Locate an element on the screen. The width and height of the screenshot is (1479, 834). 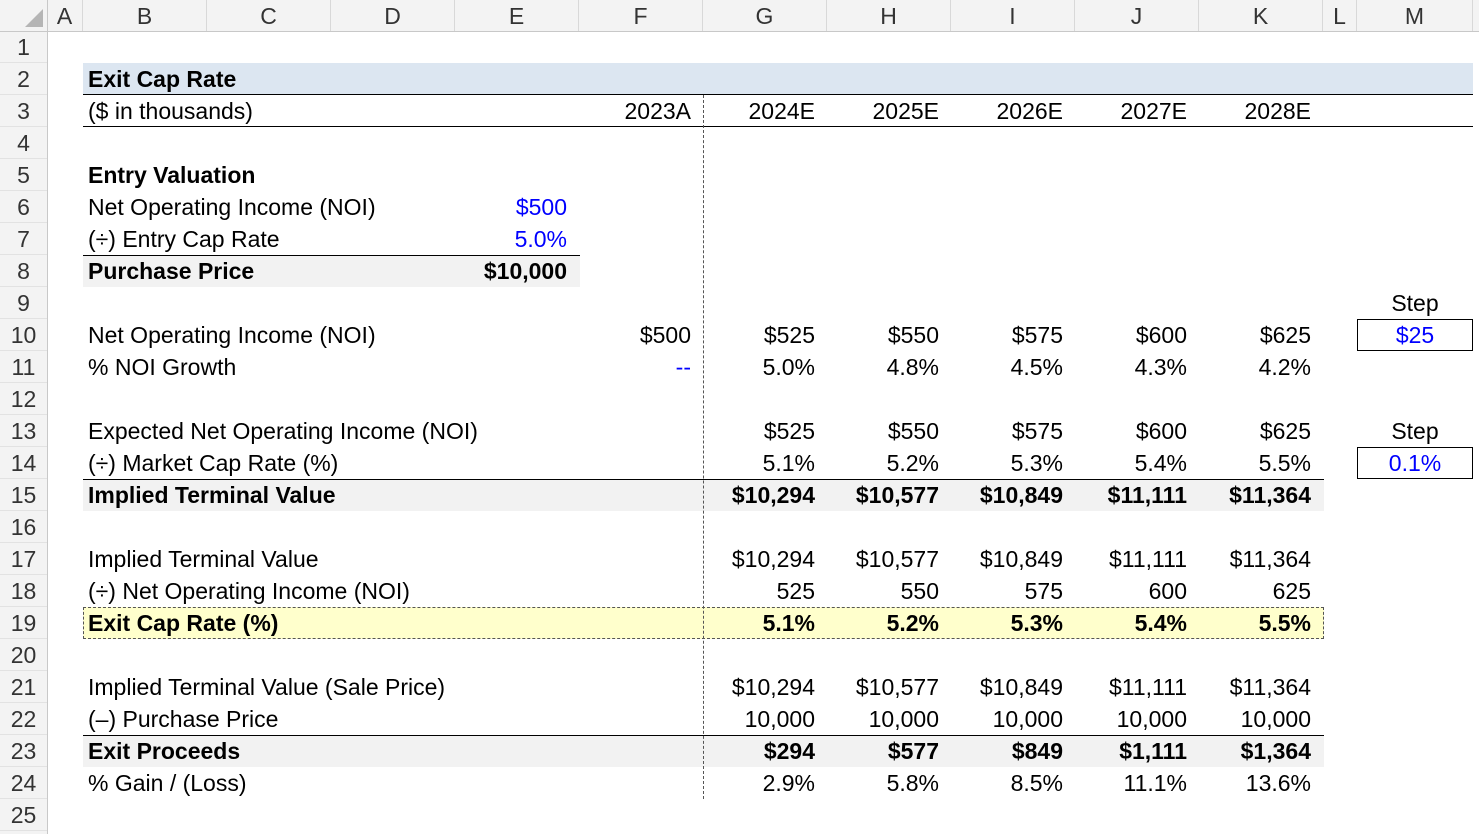
row-header-23: 23 is located at coordinates (23, 751).